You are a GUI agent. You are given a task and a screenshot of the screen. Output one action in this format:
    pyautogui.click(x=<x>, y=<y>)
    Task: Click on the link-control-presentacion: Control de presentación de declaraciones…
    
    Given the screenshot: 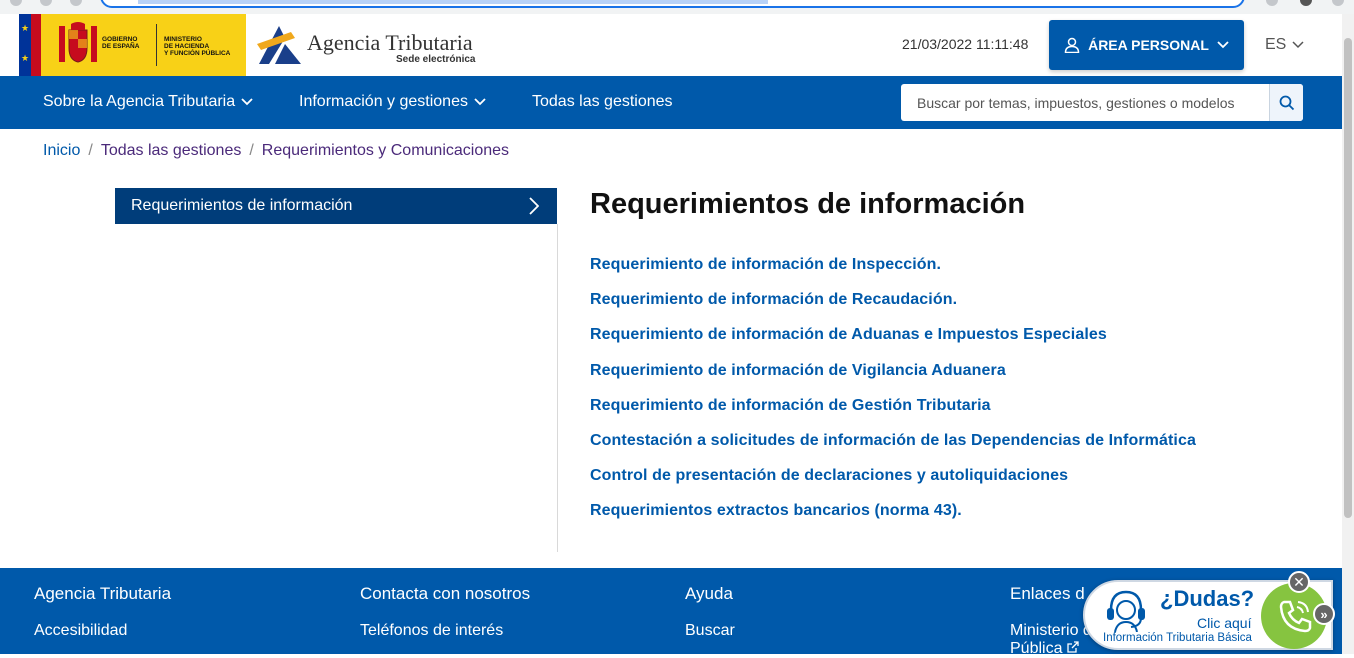 What is the action you would take?
    pyautogui.click(x=893, y=484)
    